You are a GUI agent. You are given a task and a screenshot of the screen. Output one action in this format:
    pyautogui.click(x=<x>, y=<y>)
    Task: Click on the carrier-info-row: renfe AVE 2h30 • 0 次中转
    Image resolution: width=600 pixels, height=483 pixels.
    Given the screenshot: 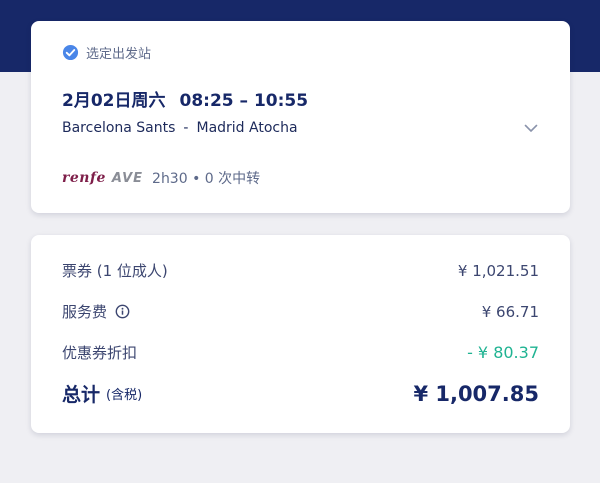 What is the action you would take?
    pyautogui.click(x=161, y=178)
    